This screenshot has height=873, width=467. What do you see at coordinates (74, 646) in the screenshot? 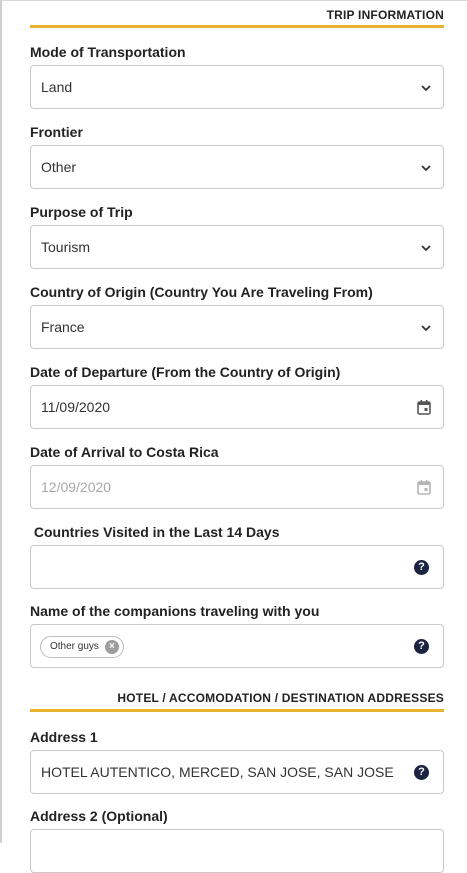
I see `companion-chip-label: Other guys` at bounding box center [74, 646].